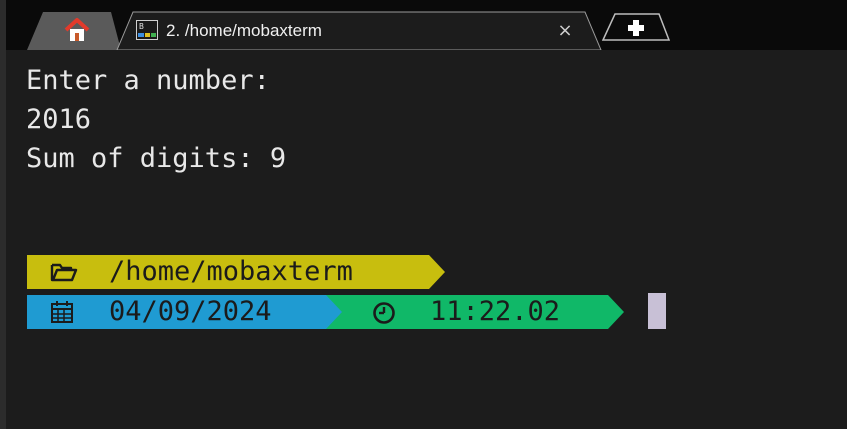 This screenshot has width=847, height=429. What do you see at coordinates (156, 158) in the screenshot?
I see `output-line: Sum of digits: 9` at bounding box center [156, 158].